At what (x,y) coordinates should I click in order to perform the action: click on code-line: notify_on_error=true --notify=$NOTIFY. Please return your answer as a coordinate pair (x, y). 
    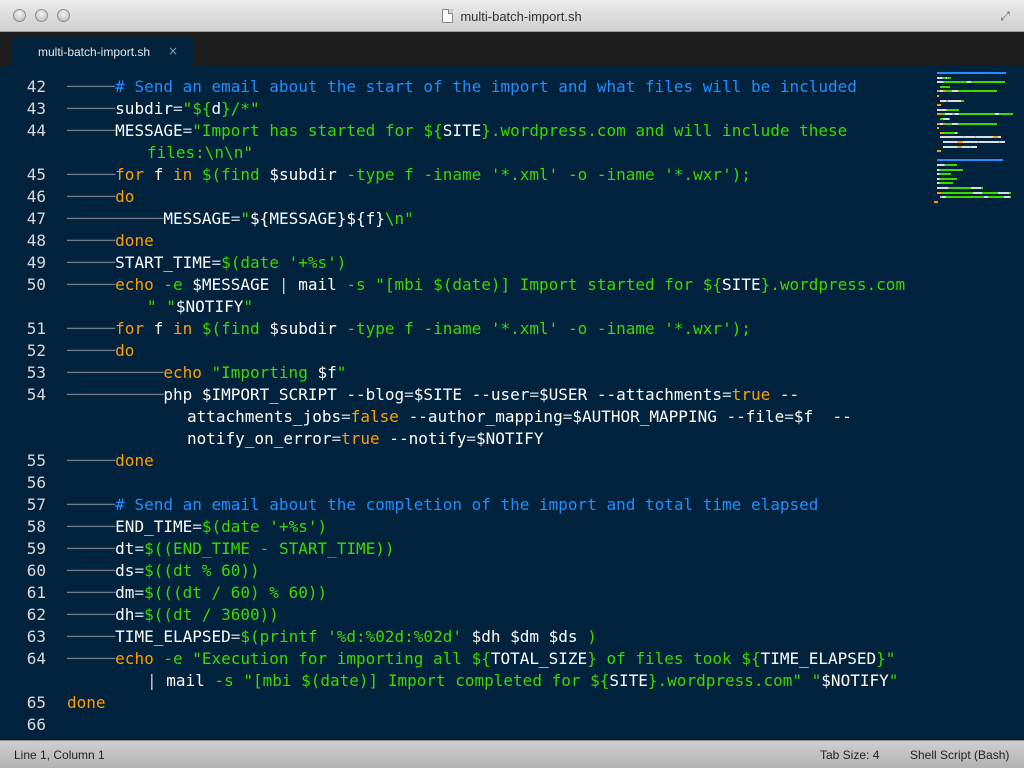
    Looking at the image, I should click on (365, 439).